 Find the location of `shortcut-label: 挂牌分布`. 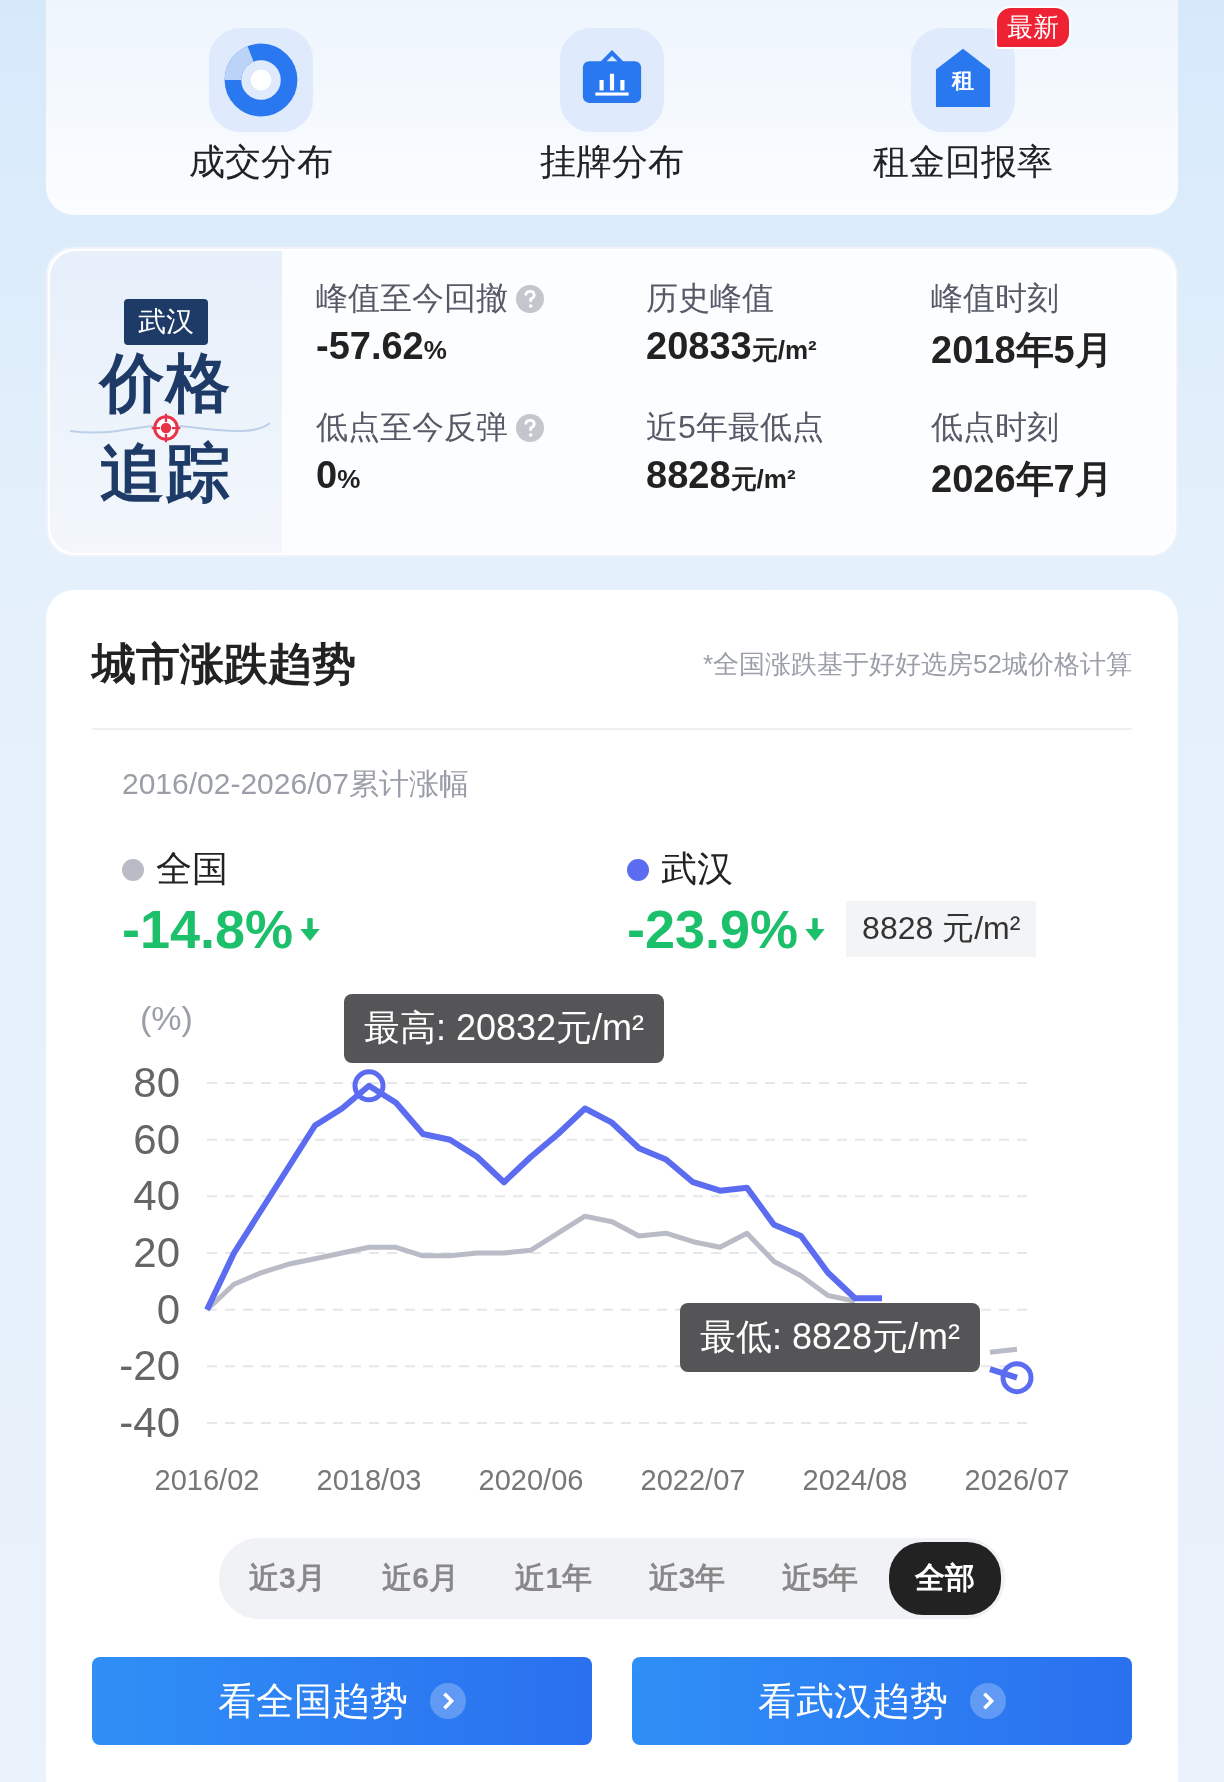

shortcut-label: 挂牌分布 is located at coordinates (612, 162).